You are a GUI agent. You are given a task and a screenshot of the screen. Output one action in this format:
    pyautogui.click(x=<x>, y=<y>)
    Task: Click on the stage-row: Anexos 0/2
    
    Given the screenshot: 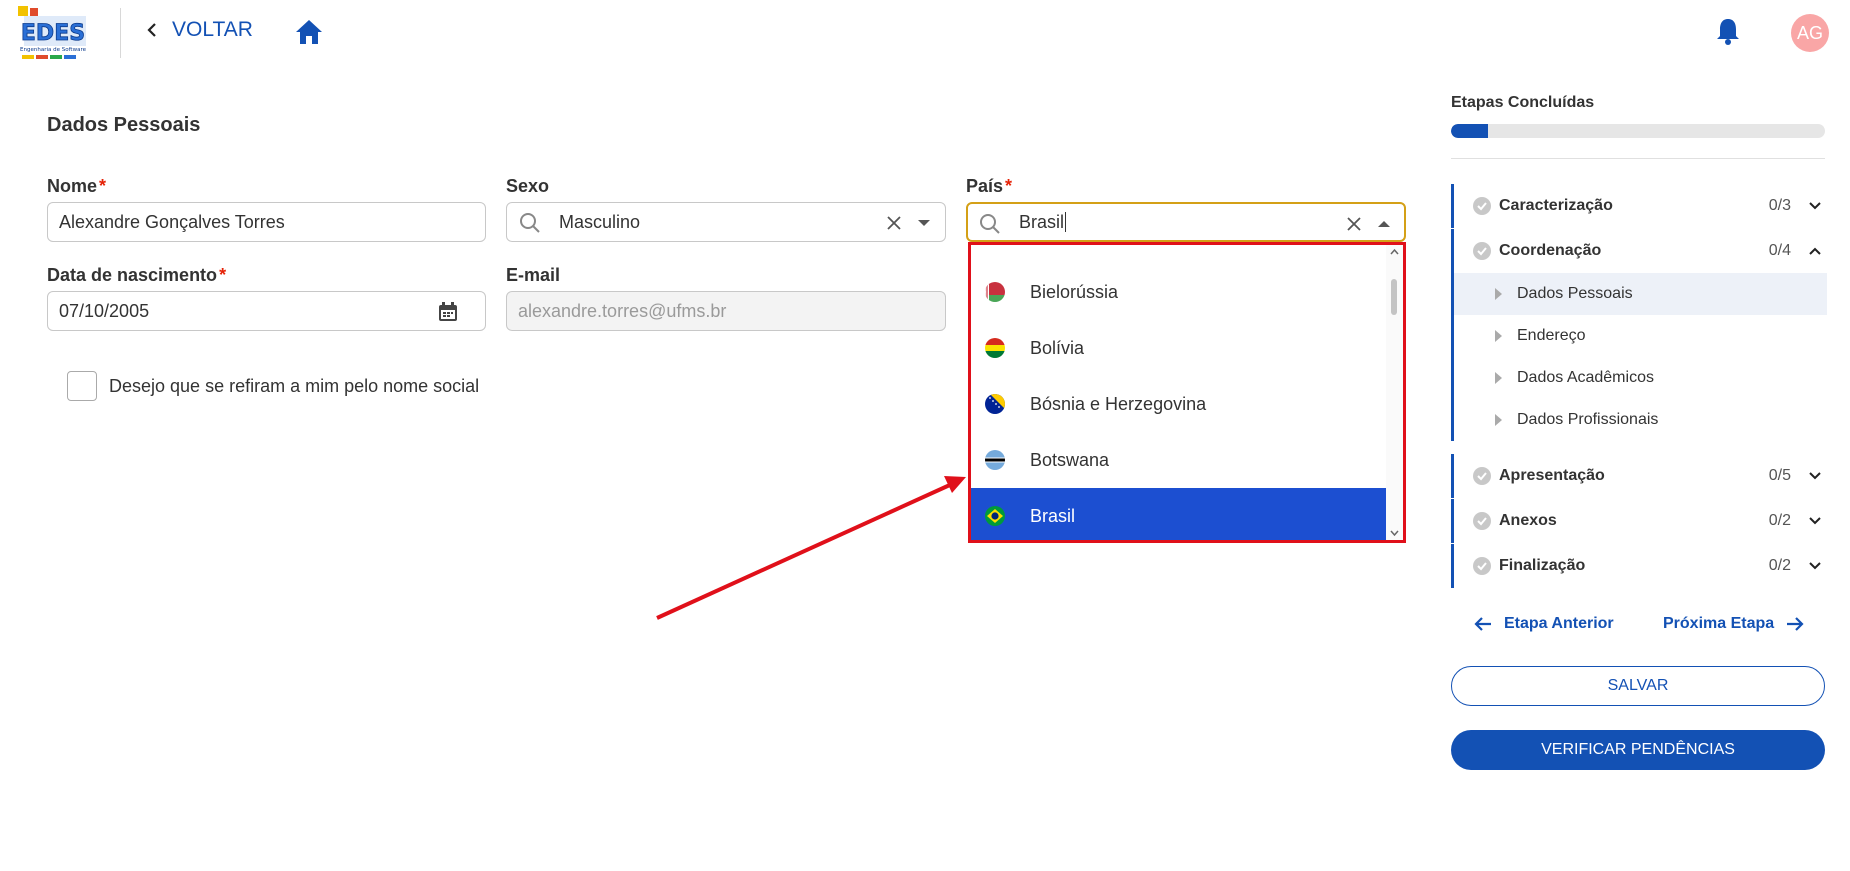 What is the action you would take?
    pyautogui.click(x=1640, y=521)
    